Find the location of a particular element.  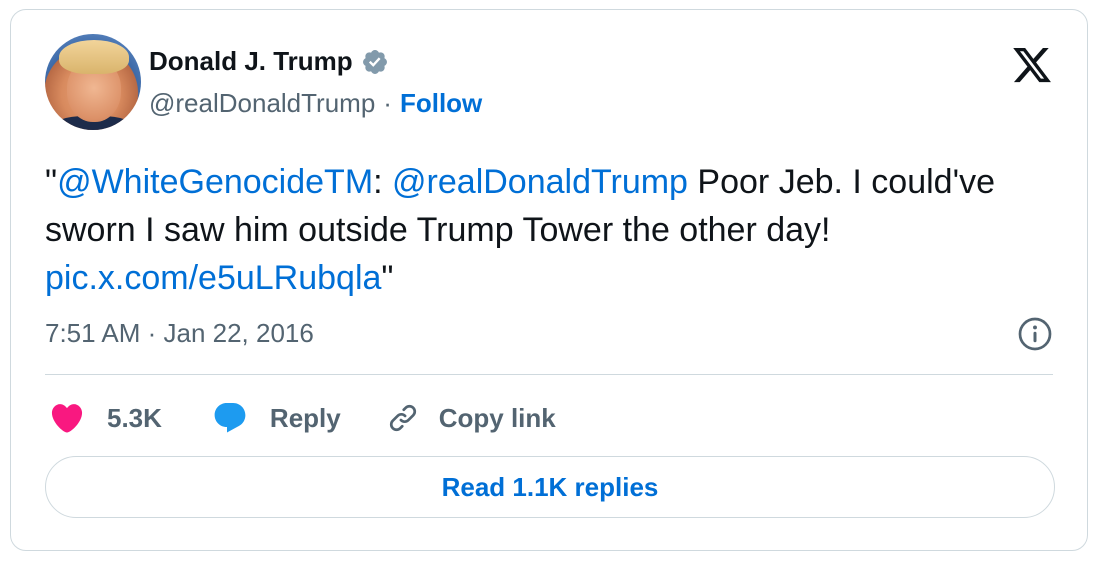

avatar-hair is located at coordinates (94, 57).